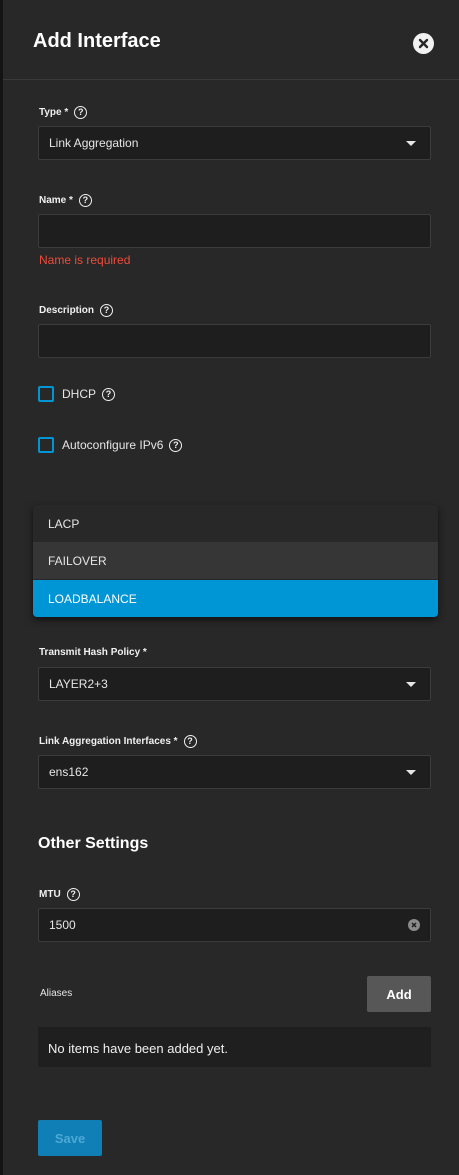 The width and height of the screenshot is (459, 1175). What do you see at coordinates (54, 112) in the screenshot?
I see `type-label-text: Type *` at bounding box center [54, 112].